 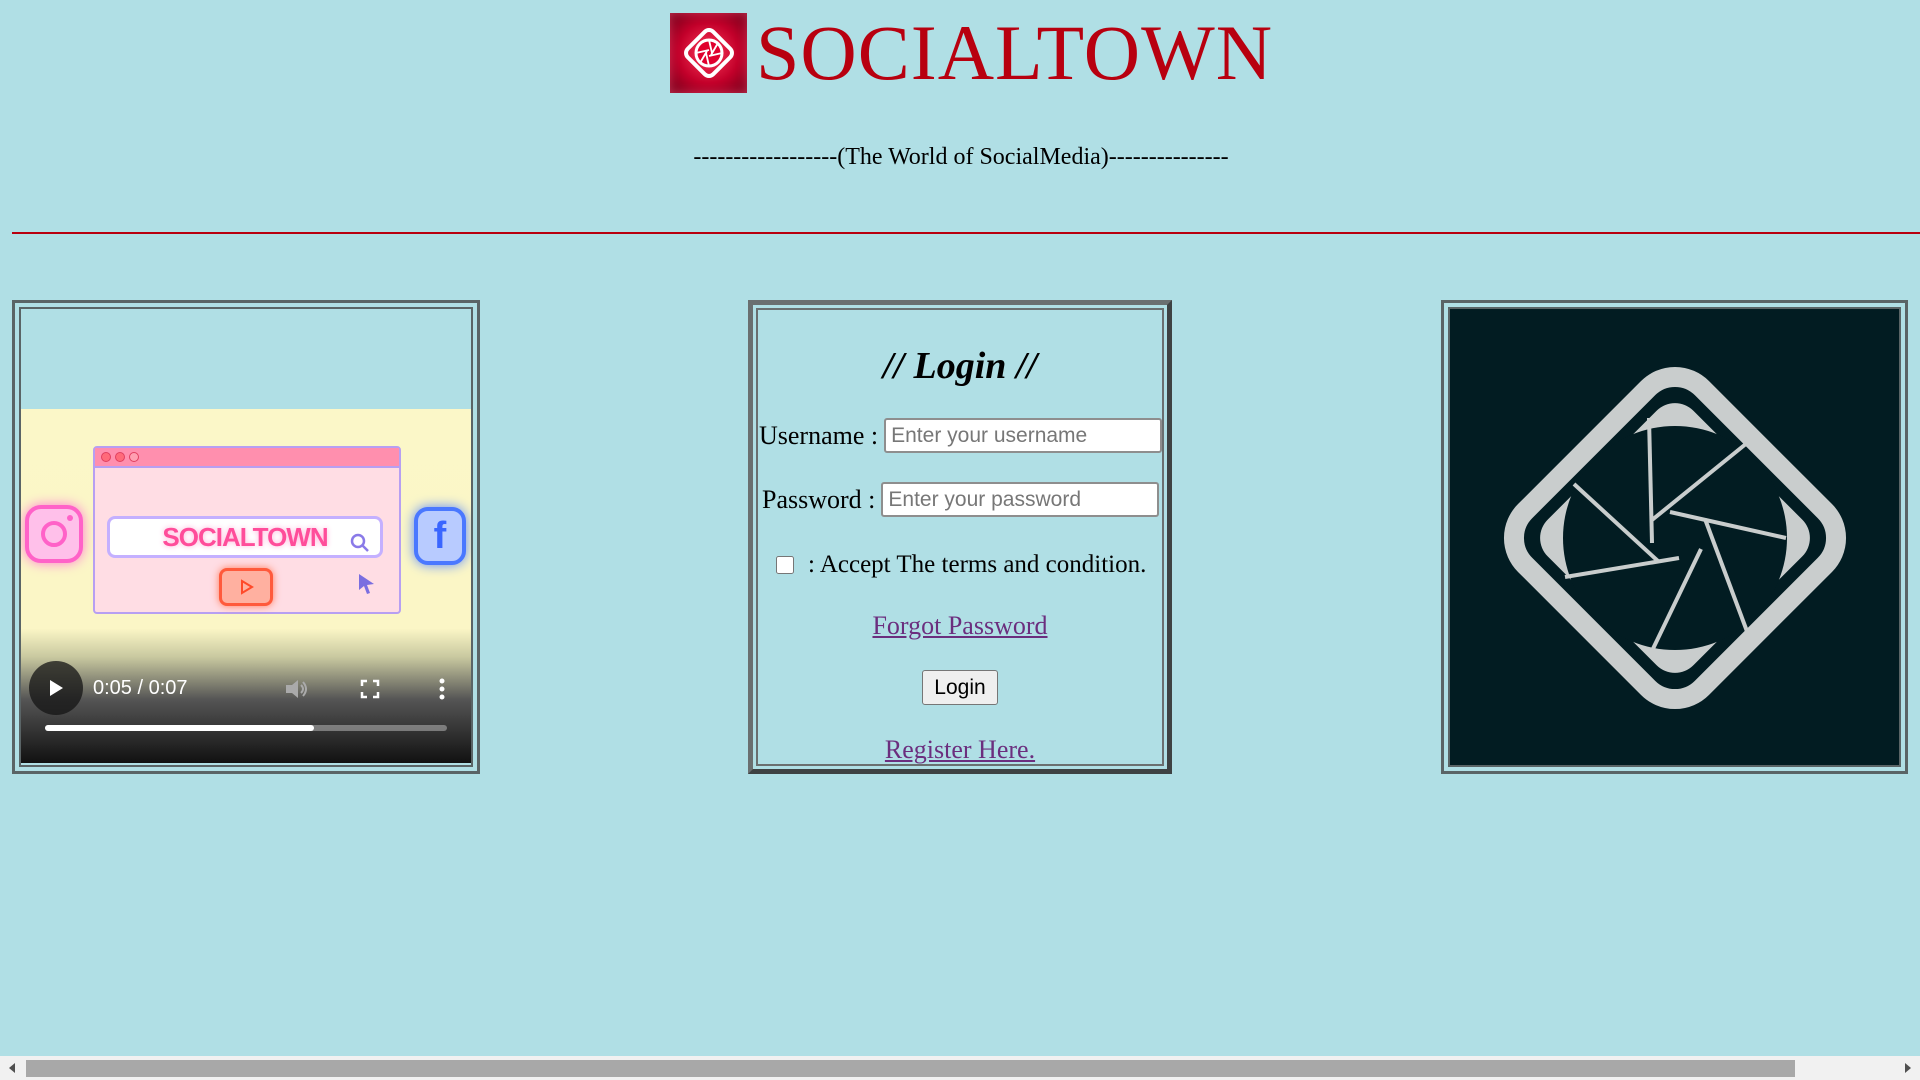 What do you see at coordinates (246, 708) in the screenshot?
I see `video-controls: 0:05 / 0:07` at bounding box center [246, 708].